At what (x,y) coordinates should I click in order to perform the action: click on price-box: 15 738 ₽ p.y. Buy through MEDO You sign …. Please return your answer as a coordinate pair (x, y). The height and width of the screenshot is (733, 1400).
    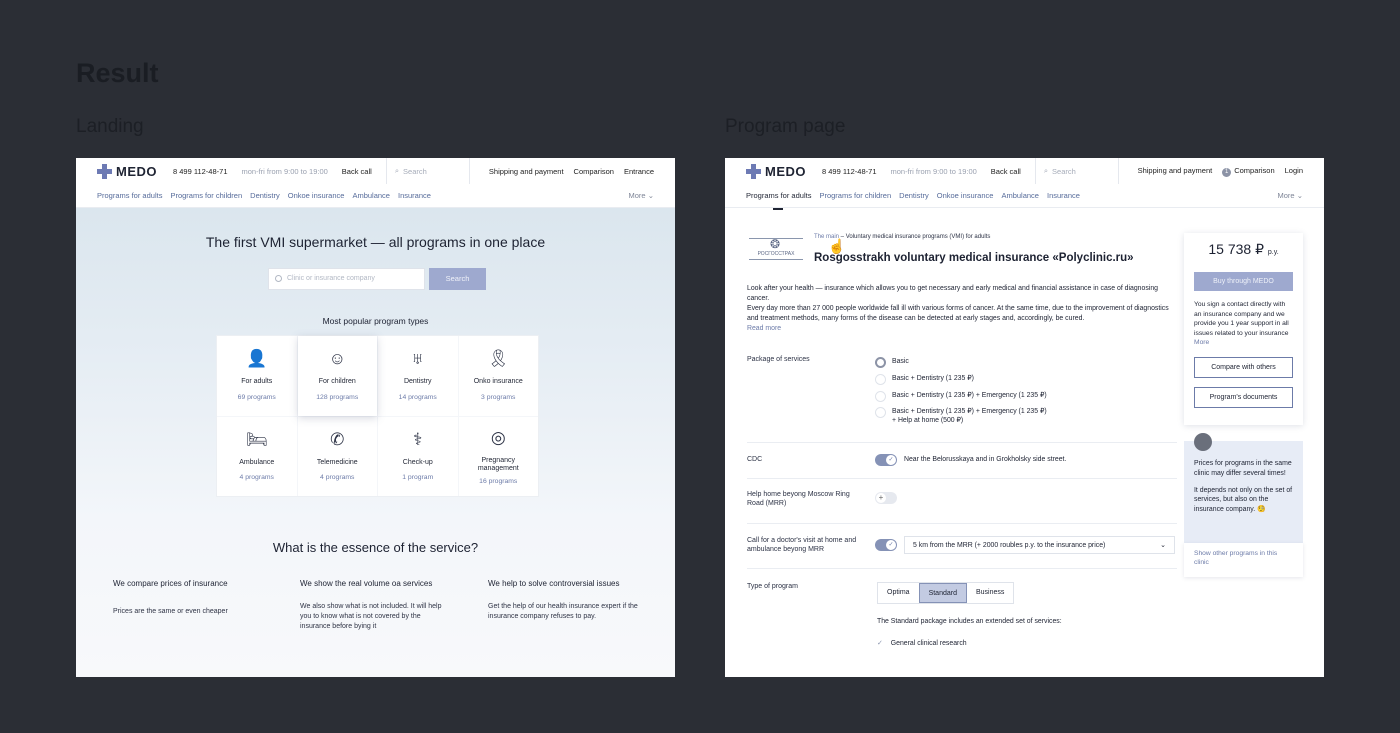
    Looking at the image, I should click on (1243, 329).